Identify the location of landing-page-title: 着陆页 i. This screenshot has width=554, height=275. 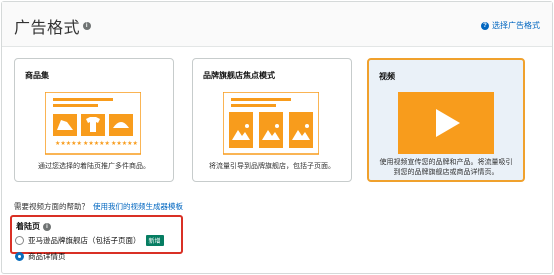
(33, 226).